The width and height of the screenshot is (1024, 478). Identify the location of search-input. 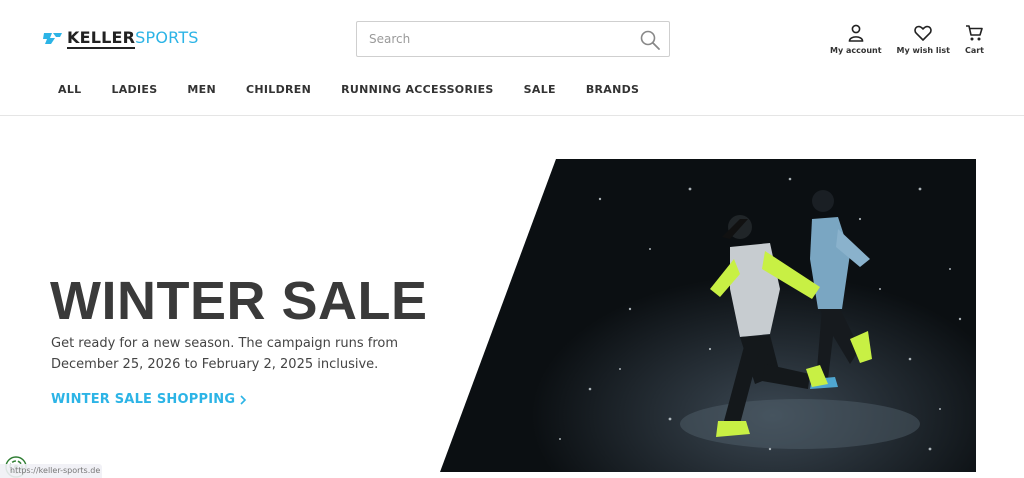
(499, 39).